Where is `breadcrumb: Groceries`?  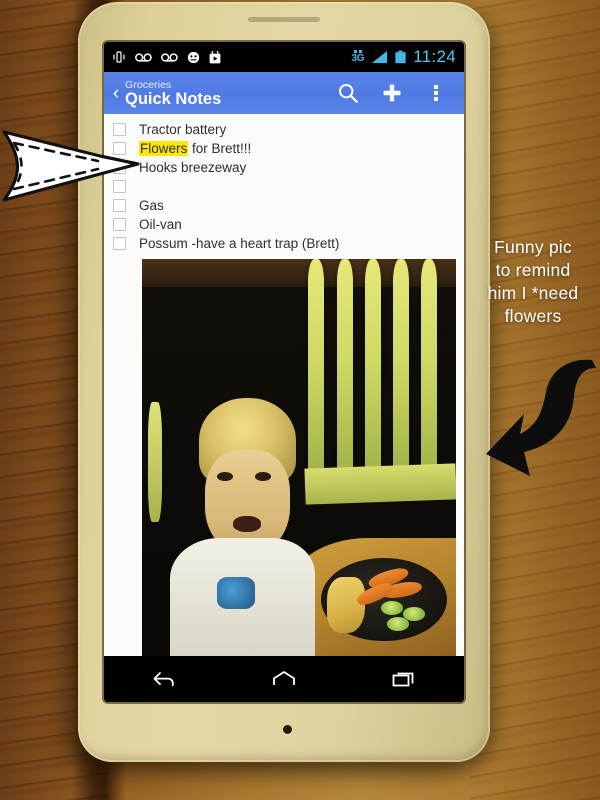 breadcrumb: Groceries is located at coordinates (148, 84).